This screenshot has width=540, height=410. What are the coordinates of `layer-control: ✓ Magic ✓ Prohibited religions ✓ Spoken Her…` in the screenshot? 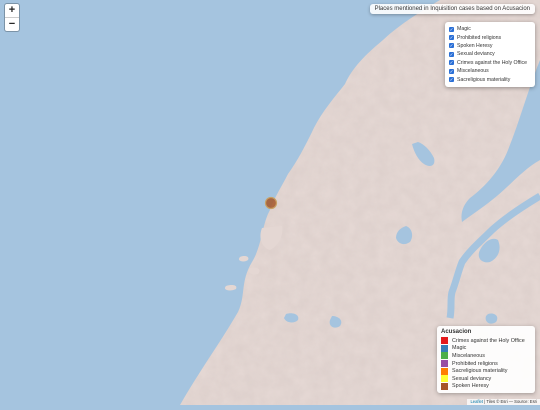 It's located at (490, 54).